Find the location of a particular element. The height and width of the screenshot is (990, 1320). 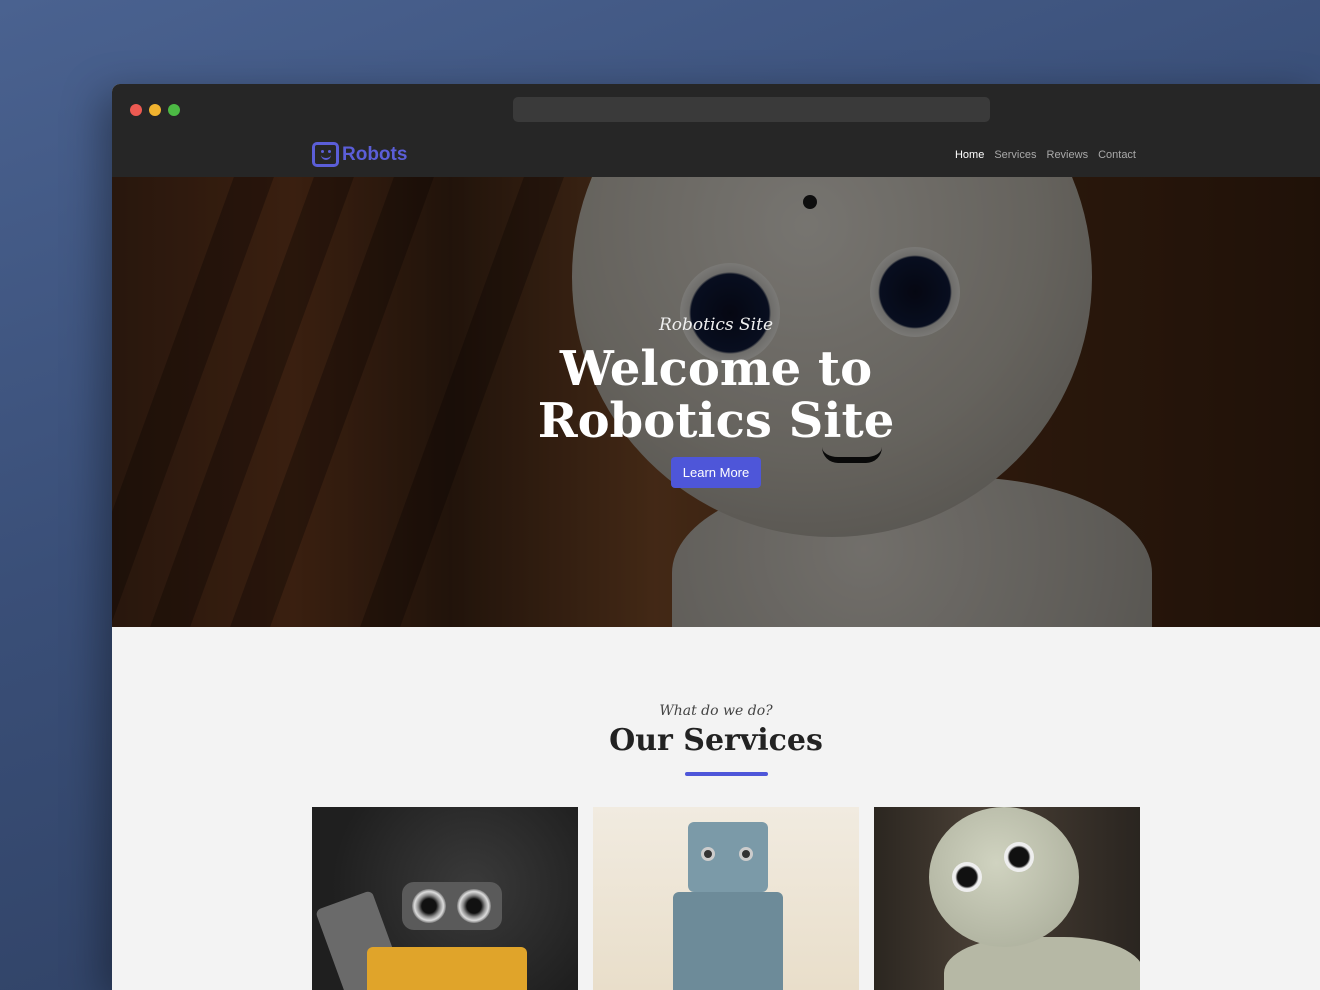

minimize-window-button is located at coordinates (155, 110).